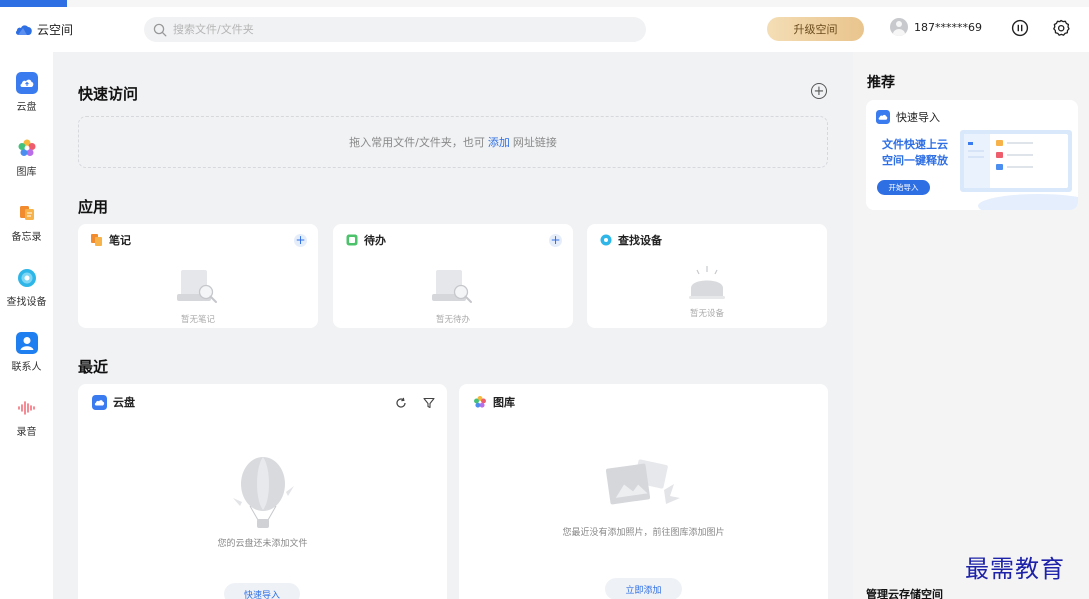 The width and height of the screenshot is (1089, 599). I want to click on card-title: 图库, so click(504, 402).